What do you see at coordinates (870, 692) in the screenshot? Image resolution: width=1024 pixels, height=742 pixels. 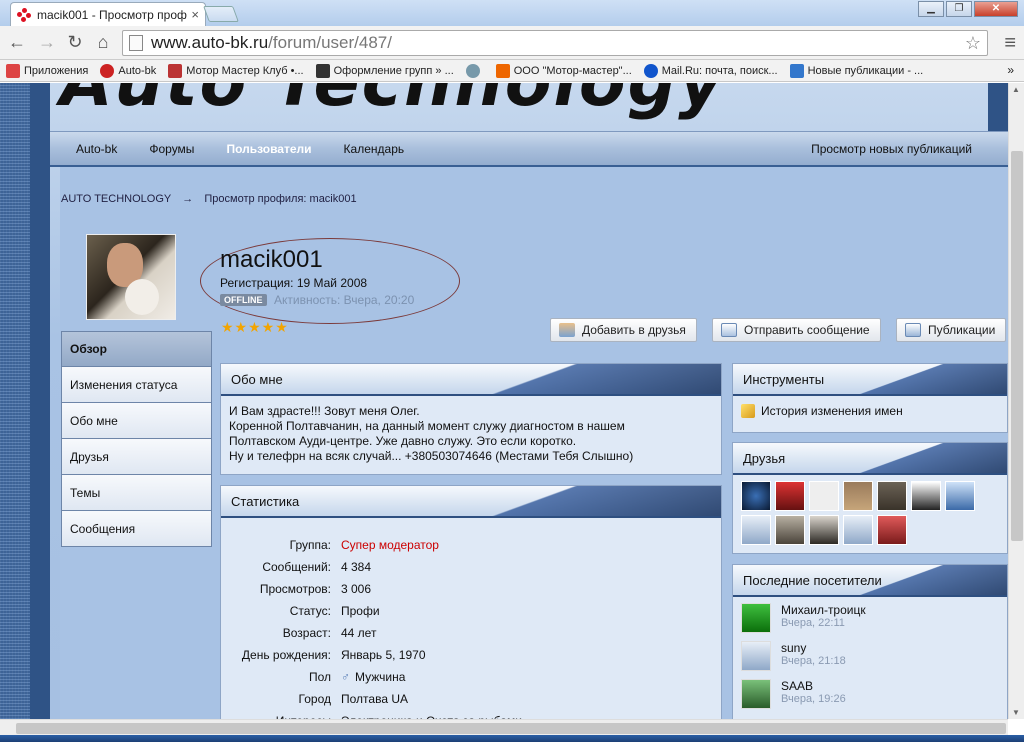 I see `visitor-item: SAAB Вчера, 19:26` at bounding box center [870, 692].